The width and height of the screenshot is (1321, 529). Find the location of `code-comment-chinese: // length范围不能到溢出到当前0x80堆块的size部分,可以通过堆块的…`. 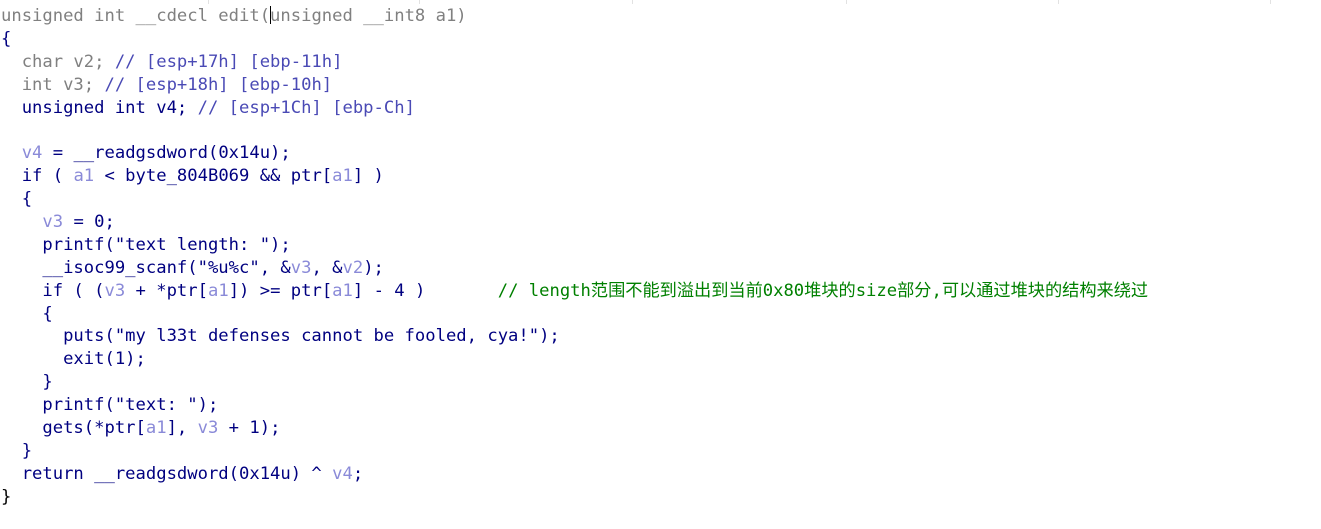

code-comment-chinese: // length范围不能到溢出到当前0x80堆块的size部分,可以通过堆块的… is located at coordinates (823, 290).